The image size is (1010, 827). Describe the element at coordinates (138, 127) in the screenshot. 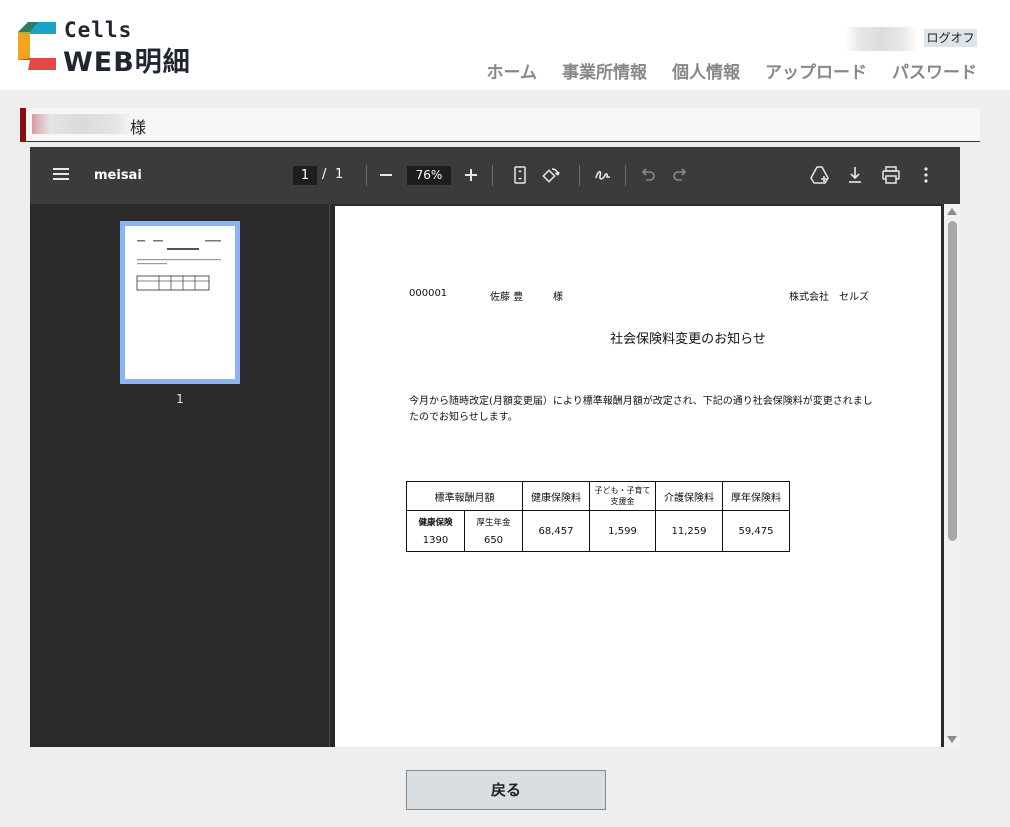

I see `recipient-honorific: 様` at that location.